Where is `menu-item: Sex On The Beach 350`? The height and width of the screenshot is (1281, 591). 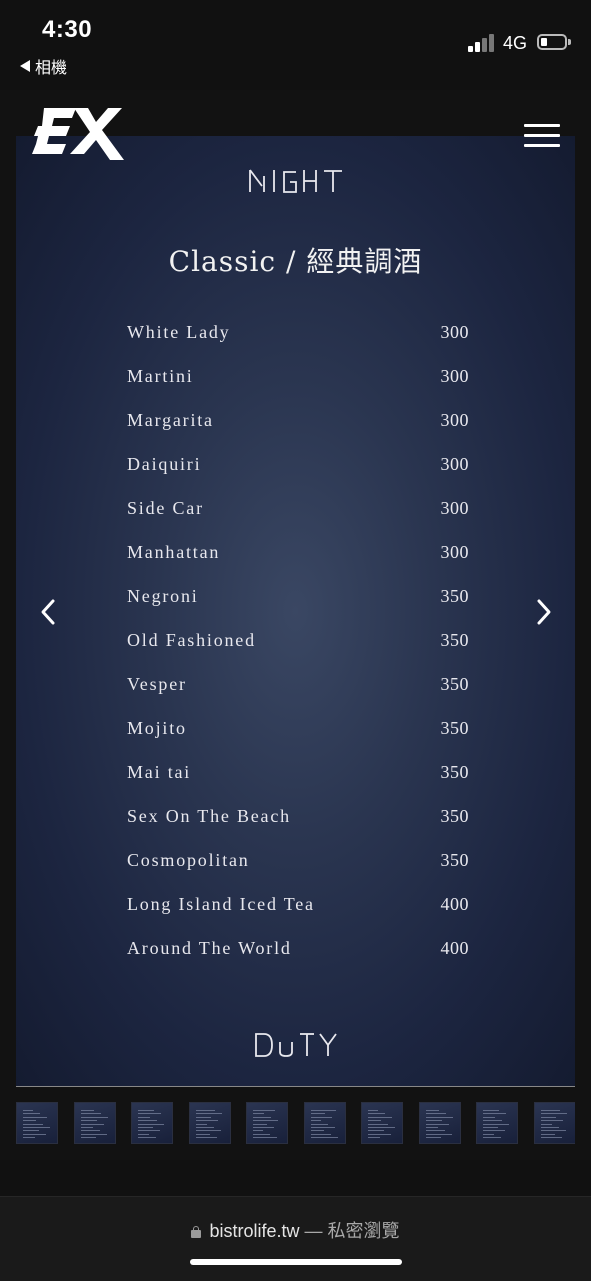 menu-item: Sex On The Beach 350 is located at coordinates (298, 828).